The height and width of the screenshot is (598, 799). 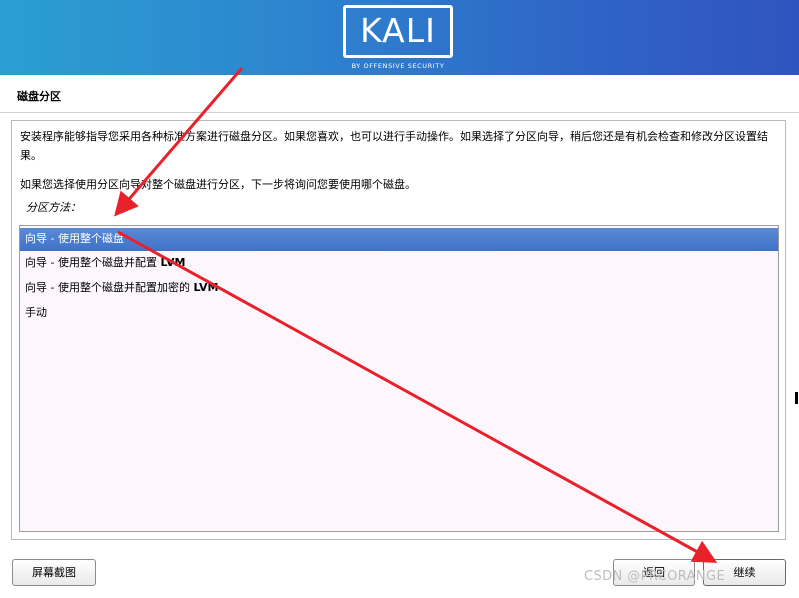 I want to click on option-label: 手动, so click(x=36, y=312).